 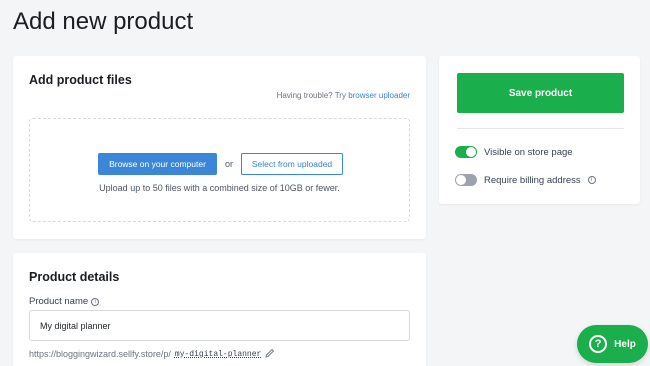 What do you see at coordinates (528, 152) in the screenshot?
I see `visible-label: Visible on store page` at bounding box center [528, 152].